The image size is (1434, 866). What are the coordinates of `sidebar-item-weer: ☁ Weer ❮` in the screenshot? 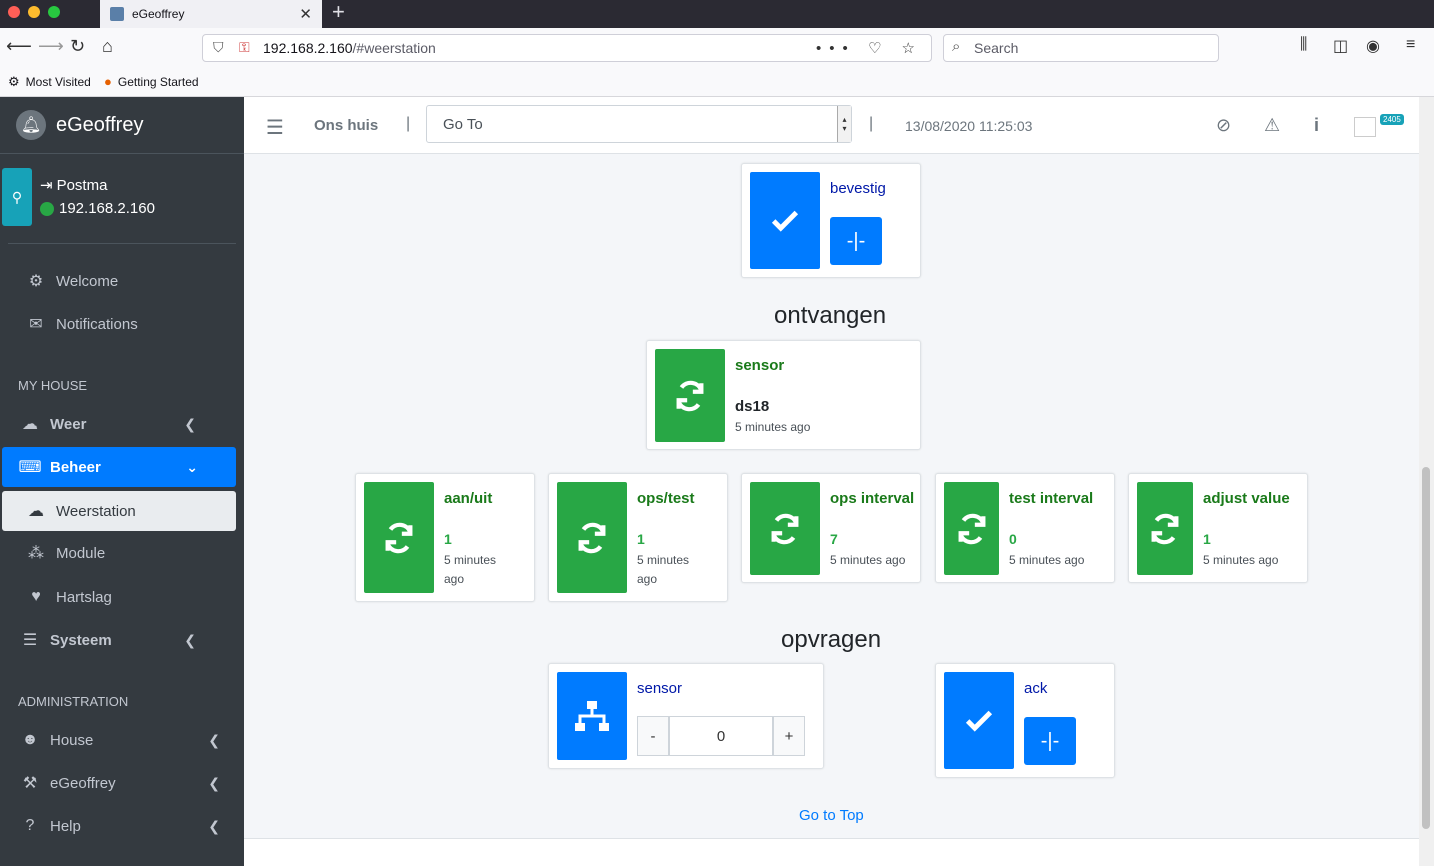 It's located at (122, 424).